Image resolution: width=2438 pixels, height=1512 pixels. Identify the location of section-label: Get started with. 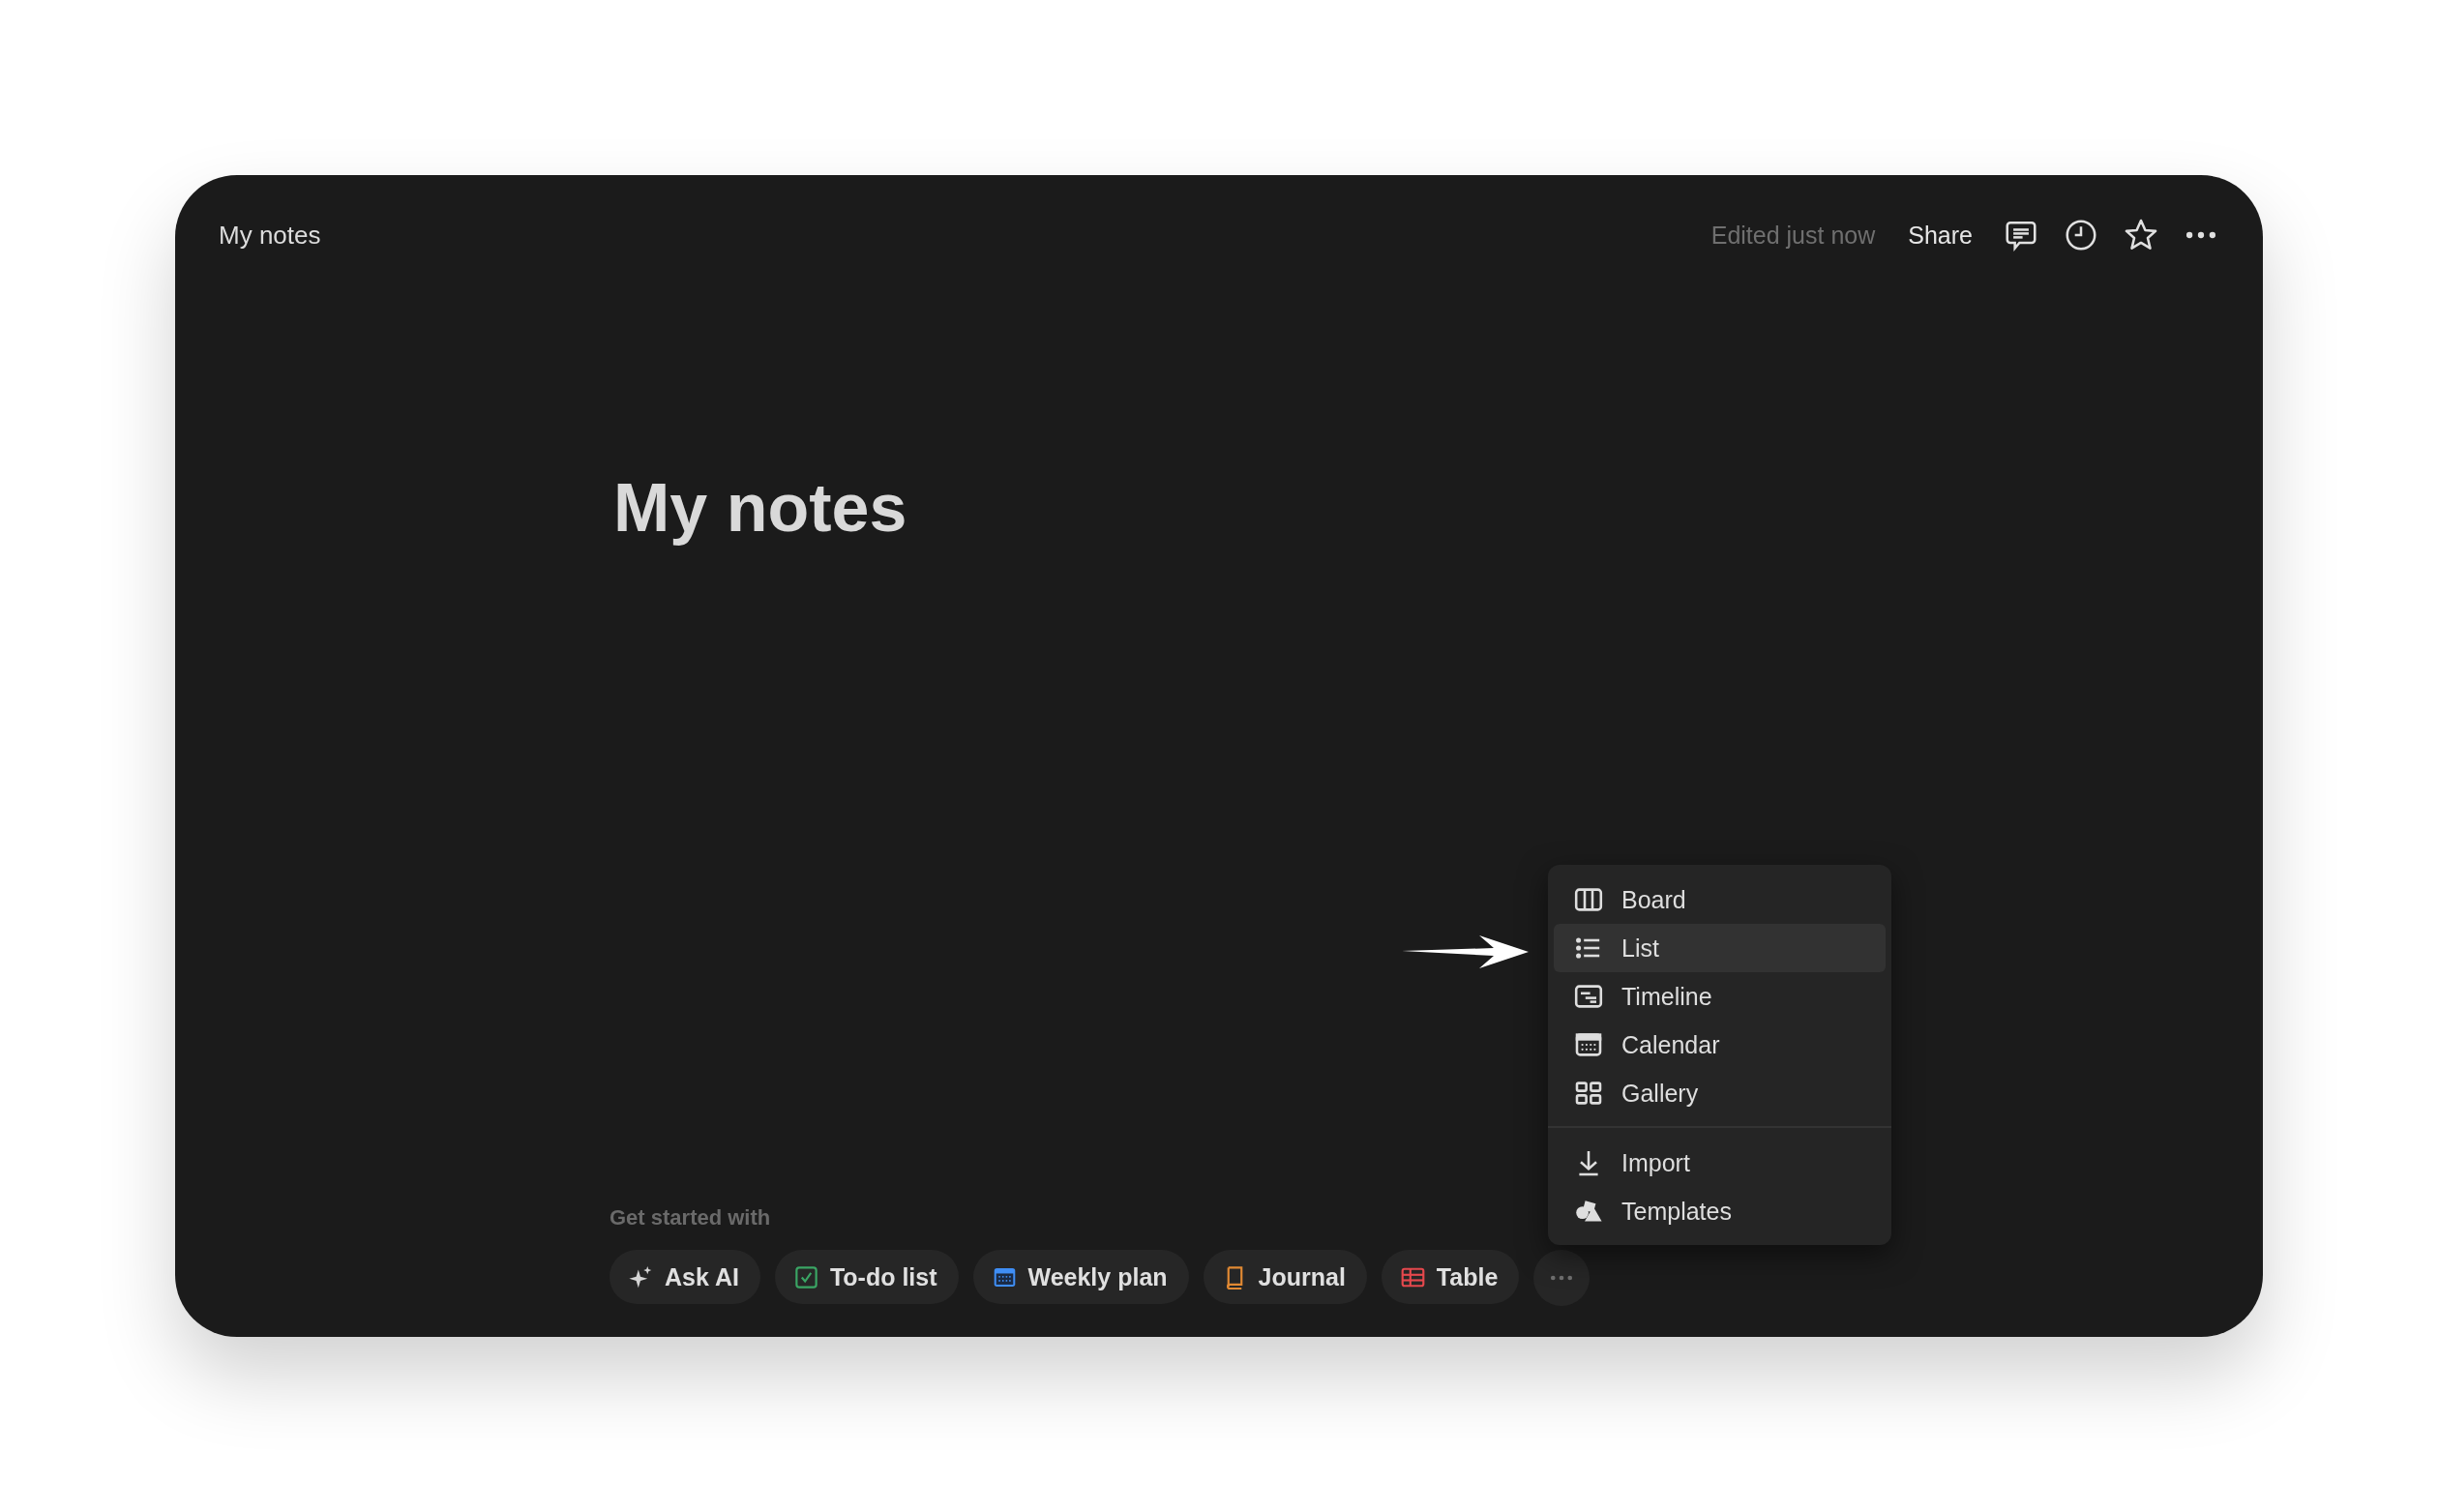
(690, 1218).